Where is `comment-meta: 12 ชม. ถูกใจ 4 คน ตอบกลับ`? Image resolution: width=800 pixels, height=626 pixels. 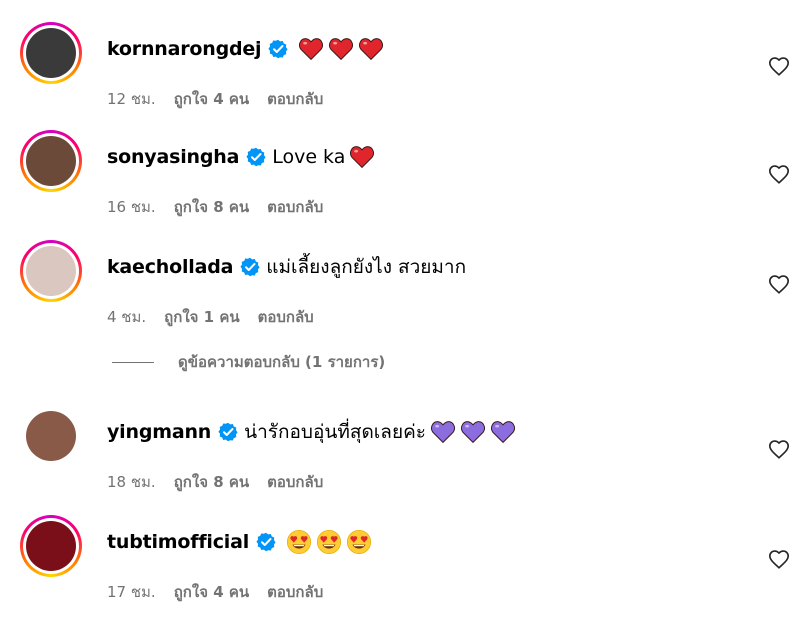
comment-meta: 12 ชม. ถูกใจ 4 คน ตอบกลับ is located at coordinates (224, 99).